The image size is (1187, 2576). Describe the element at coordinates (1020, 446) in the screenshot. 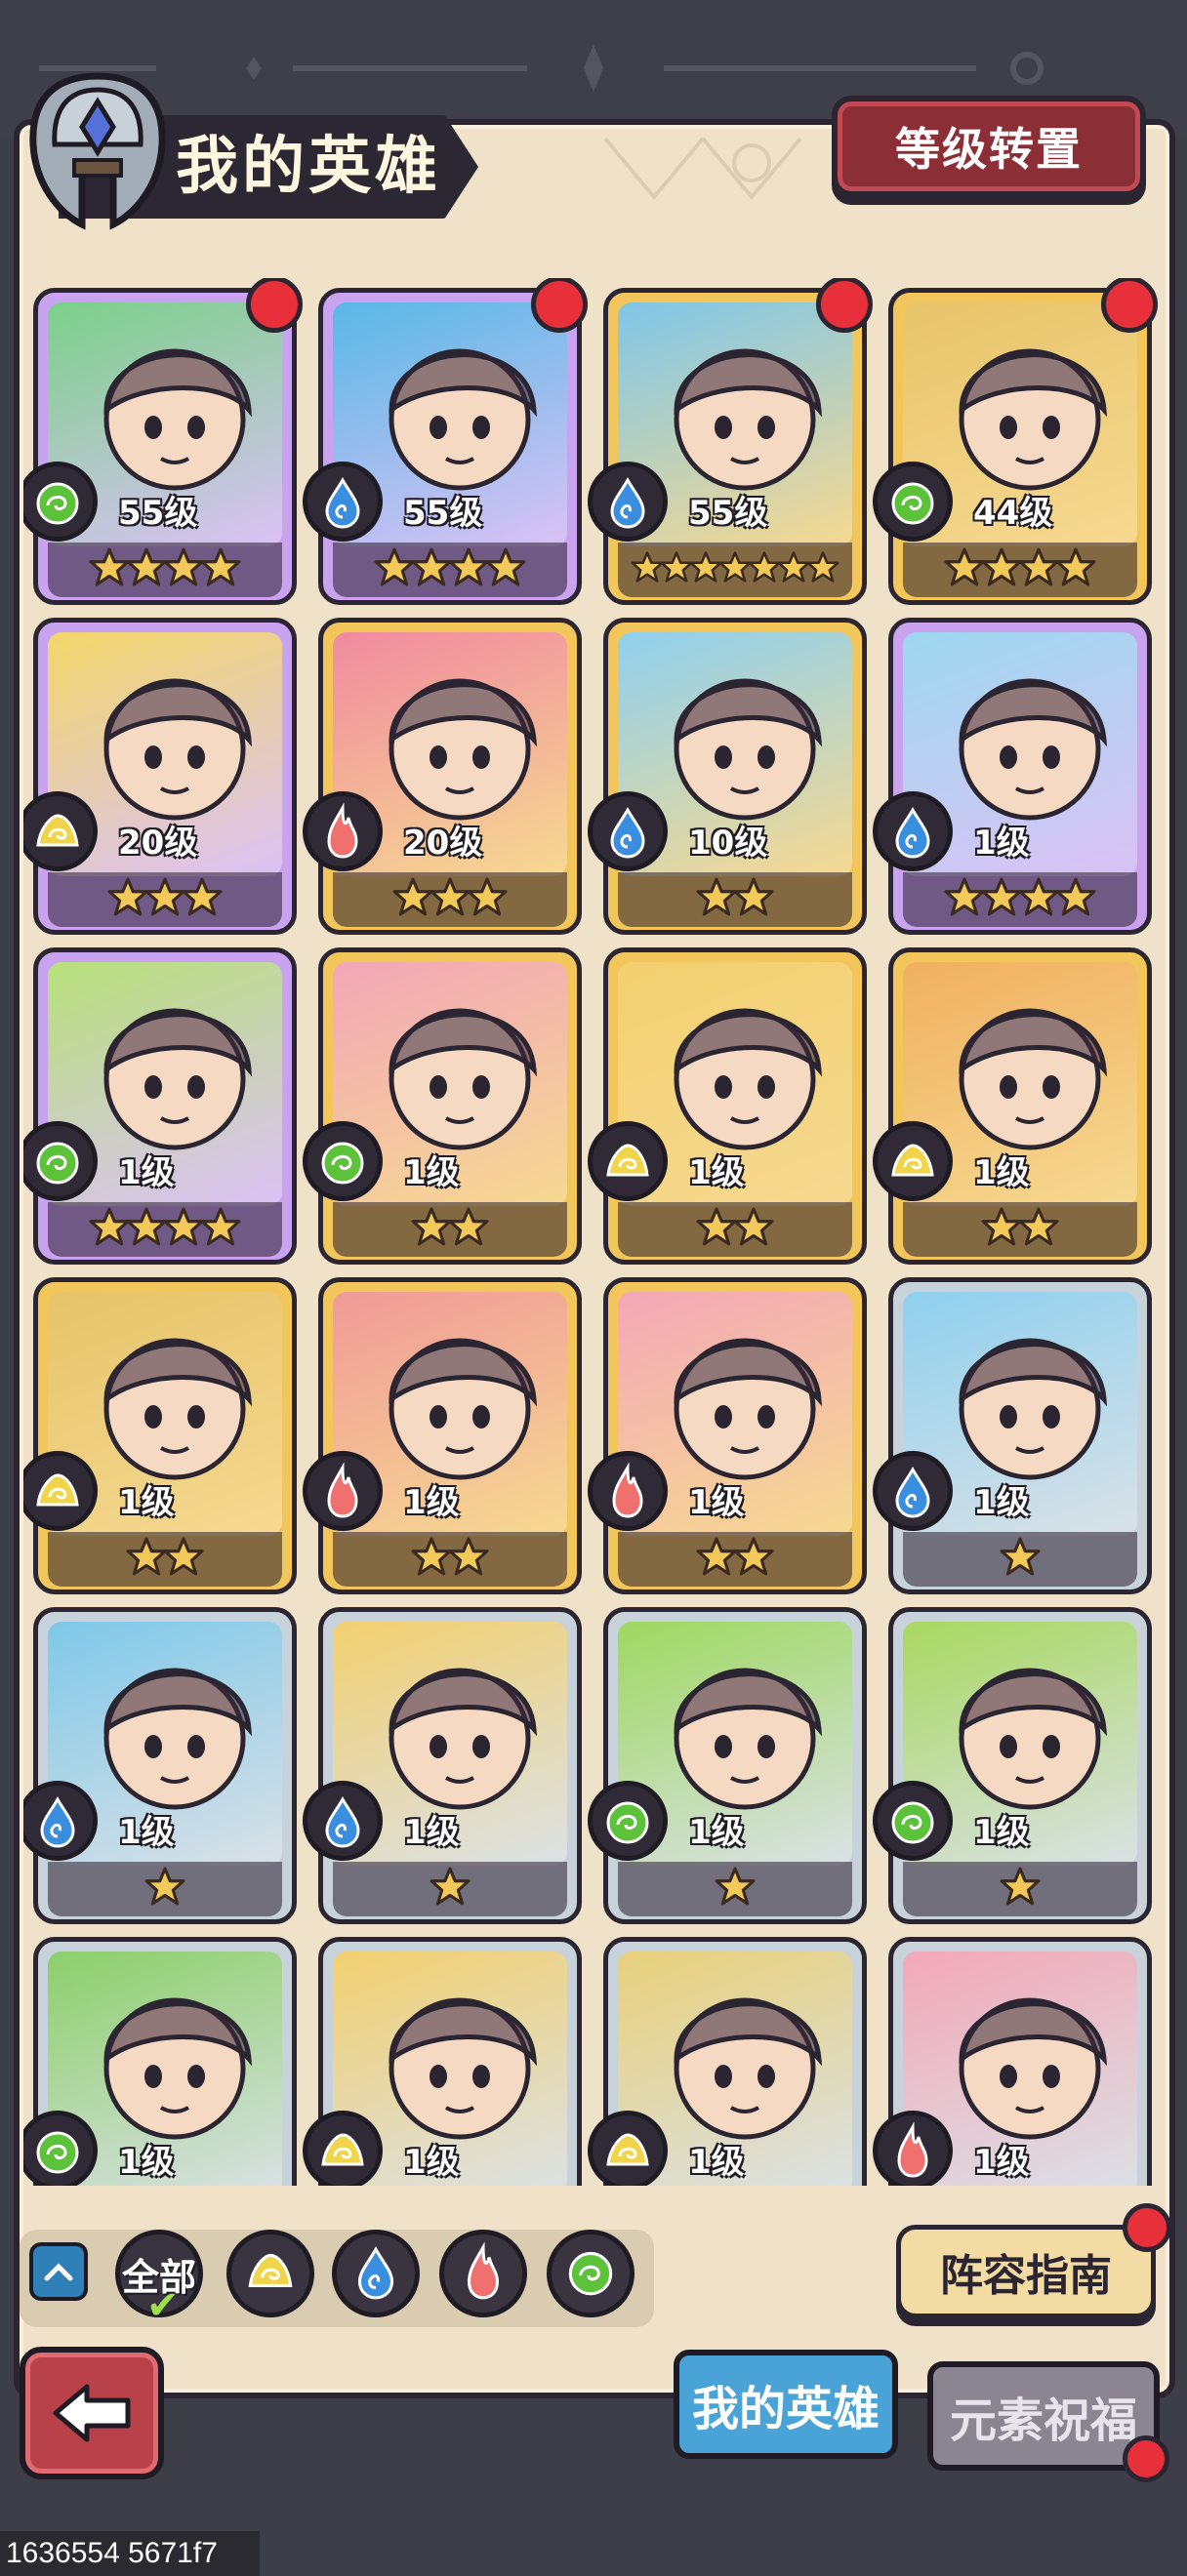

I see `hero-card: 44级` at that location.